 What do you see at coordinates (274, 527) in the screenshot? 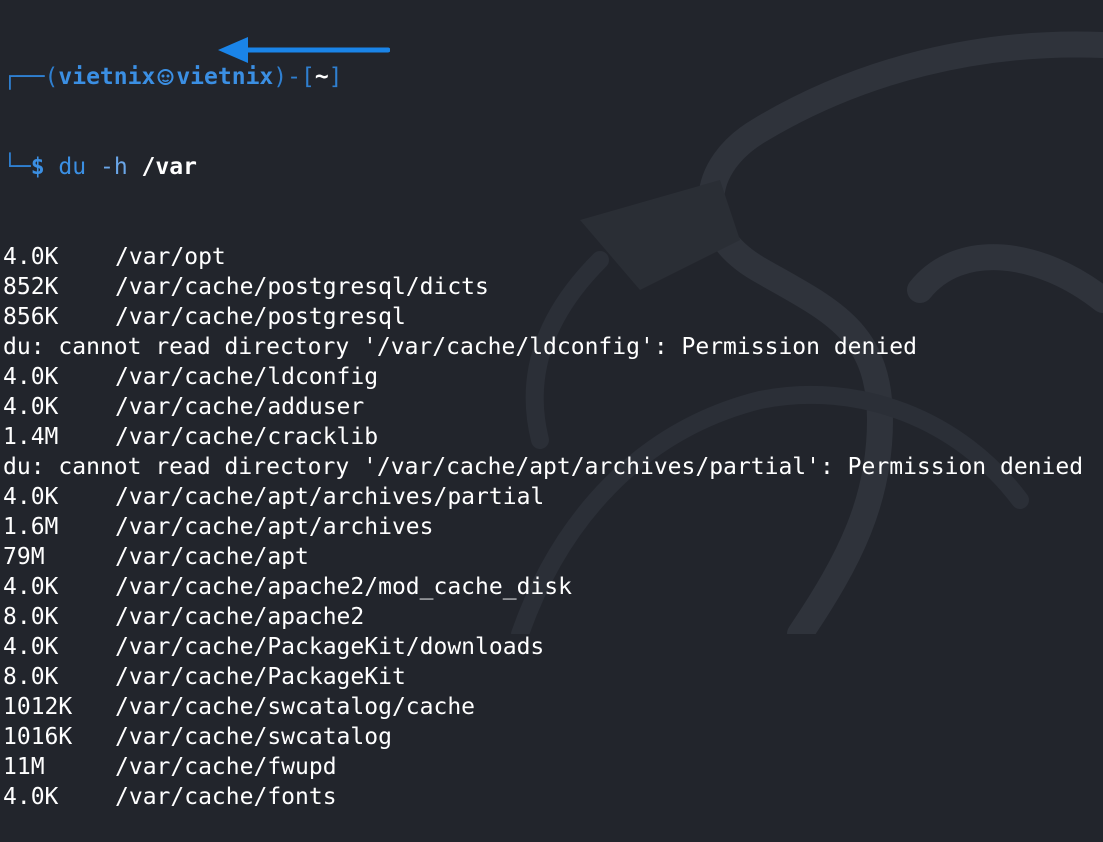
I see `directory-path: /var/cache/apt/archives` at bounding box center [274, 527].